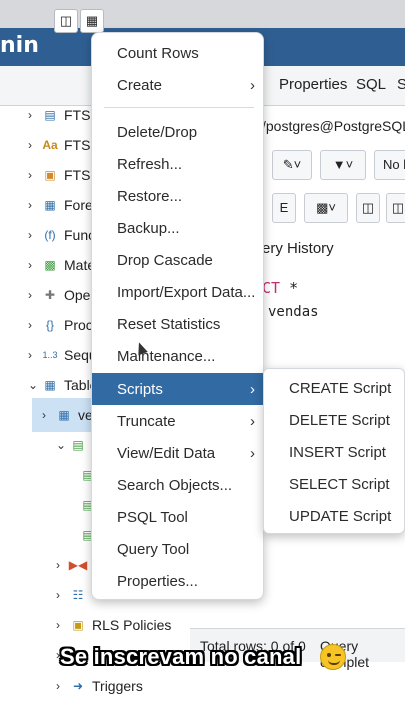 The image size is (405, 720). I want to click on submenu-item-delete-script: DELETE Script, so click(334, 420).